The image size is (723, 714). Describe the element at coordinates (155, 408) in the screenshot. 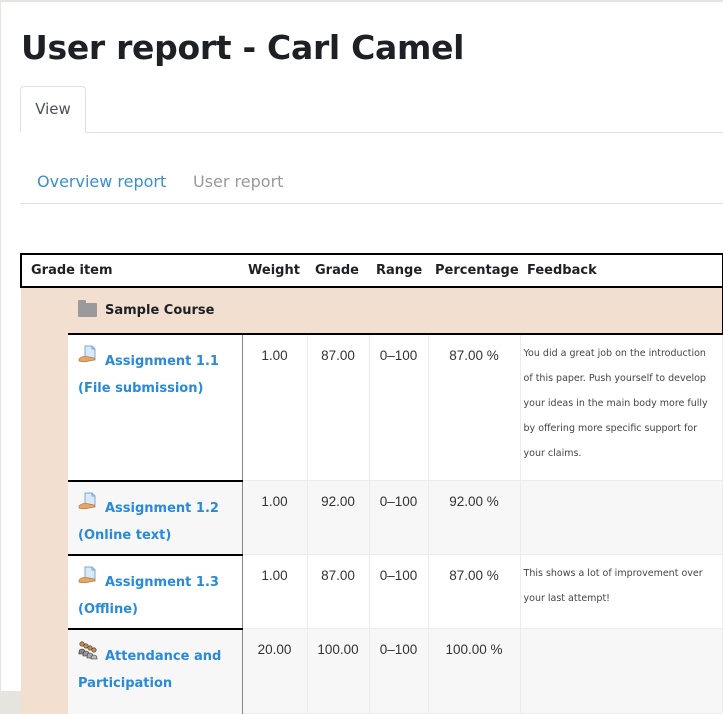

I see `grade-item-cell: Assignment 1.1 (File submission)` at that location.